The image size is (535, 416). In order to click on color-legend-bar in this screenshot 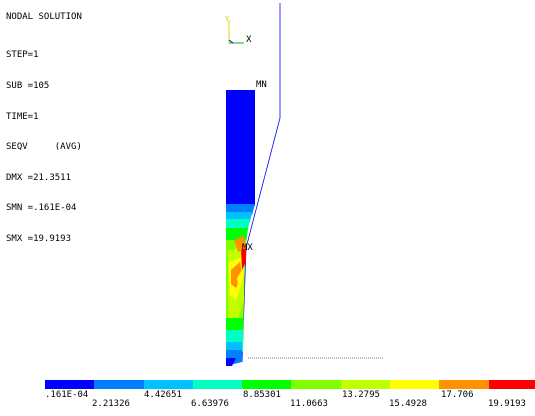, I will do `click(290, 384)`.